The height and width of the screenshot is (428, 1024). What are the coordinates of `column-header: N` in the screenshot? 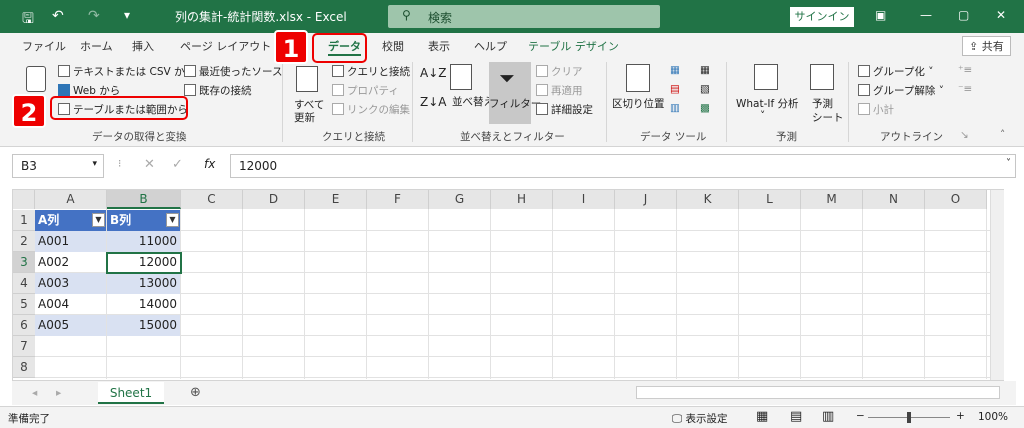 It's located at (894, 199).